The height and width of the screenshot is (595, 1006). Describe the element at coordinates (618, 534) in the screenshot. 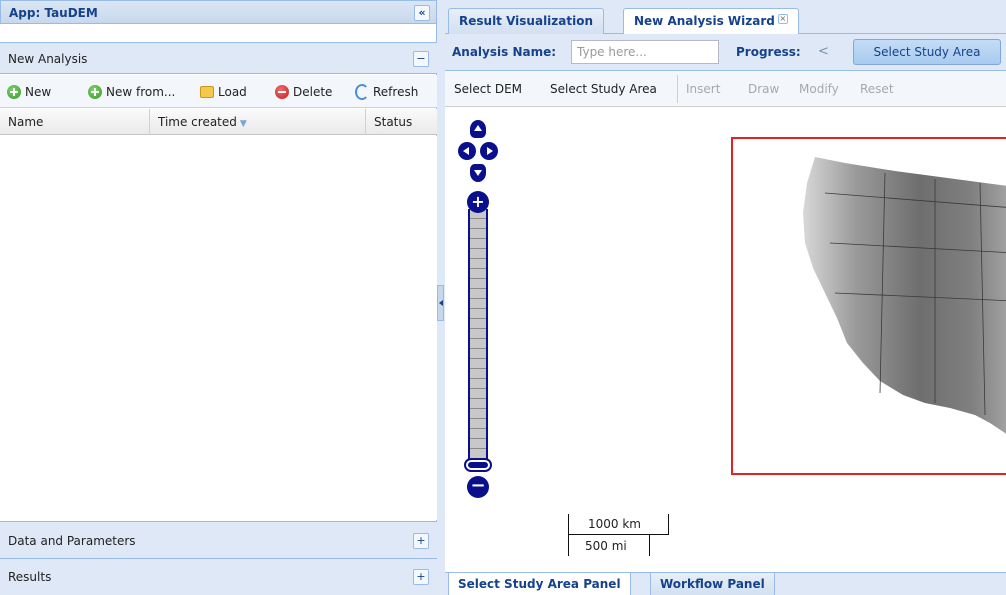

I see `scale-line` at that location.